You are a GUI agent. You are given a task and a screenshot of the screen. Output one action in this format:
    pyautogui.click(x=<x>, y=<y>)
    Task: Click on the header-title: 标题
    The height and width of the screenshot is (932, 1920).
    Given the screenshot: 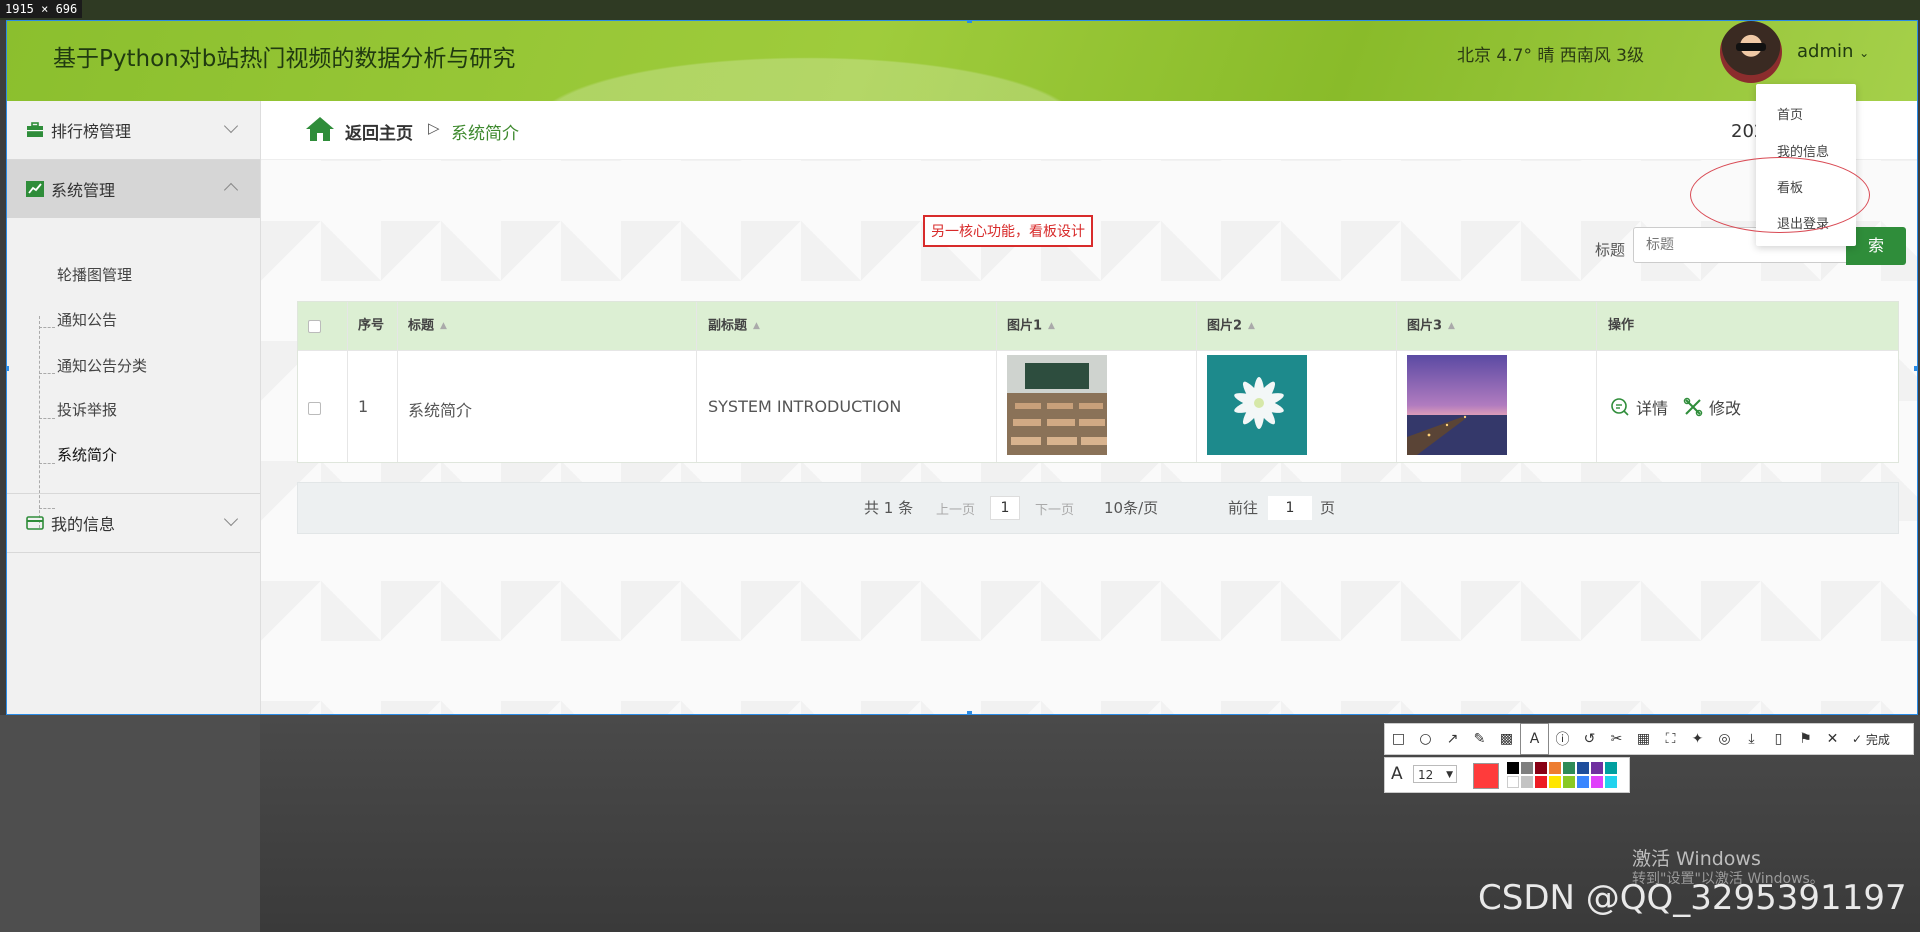 What is the action you would take?
    pyautogui.click(x=421, y=326)
    